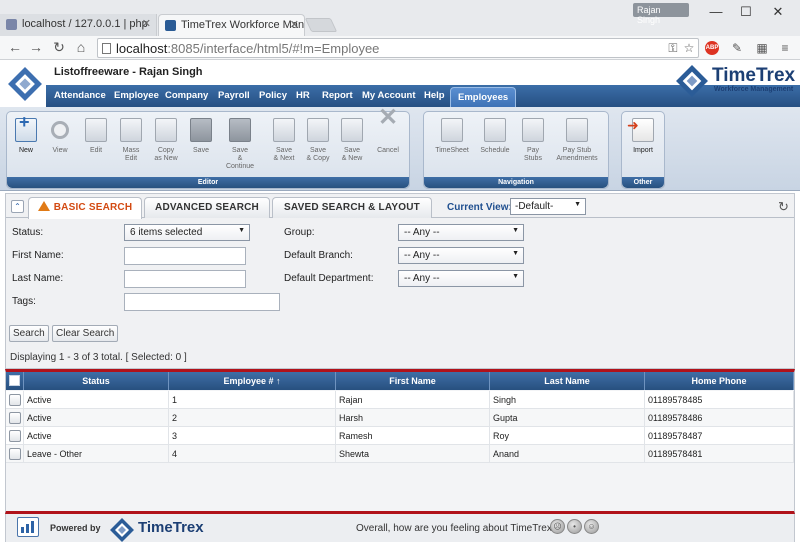 Image resolution: width=800 pixels, height=545 pixels. Describe the element at coordinates (716, 11) in the screenshot. I see `minimize-icon: —` at that location.